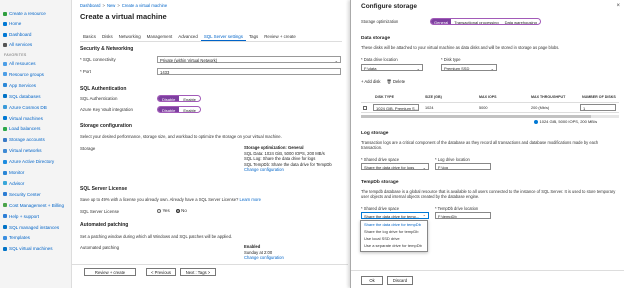 The image size is (624, 288). I want to click on sidebar-item-dashboard: Dashboard, so click(17, 34).